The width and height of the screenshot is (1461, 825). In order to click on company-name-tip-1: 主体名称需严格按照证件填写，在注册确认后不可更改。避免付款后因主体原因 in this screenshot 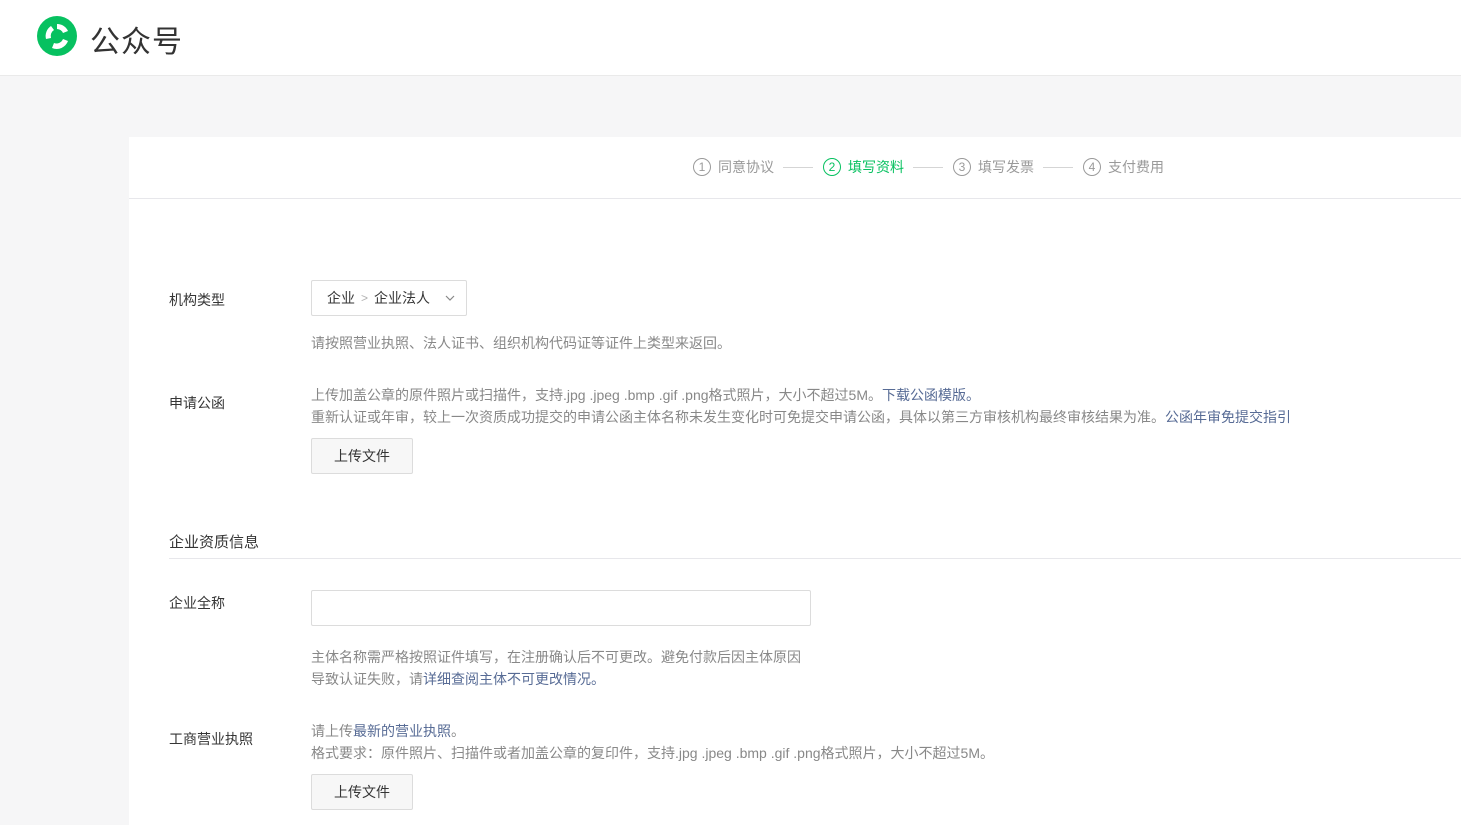, I will do `click(556, 657)`.